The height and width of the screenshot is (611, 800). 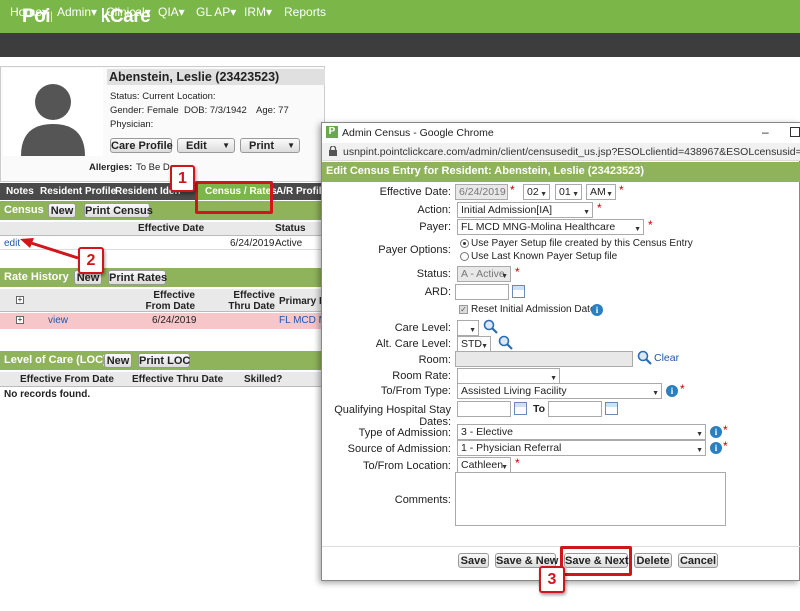 I want to click on room-clear-link: Clear, so click(x=666, y=358).